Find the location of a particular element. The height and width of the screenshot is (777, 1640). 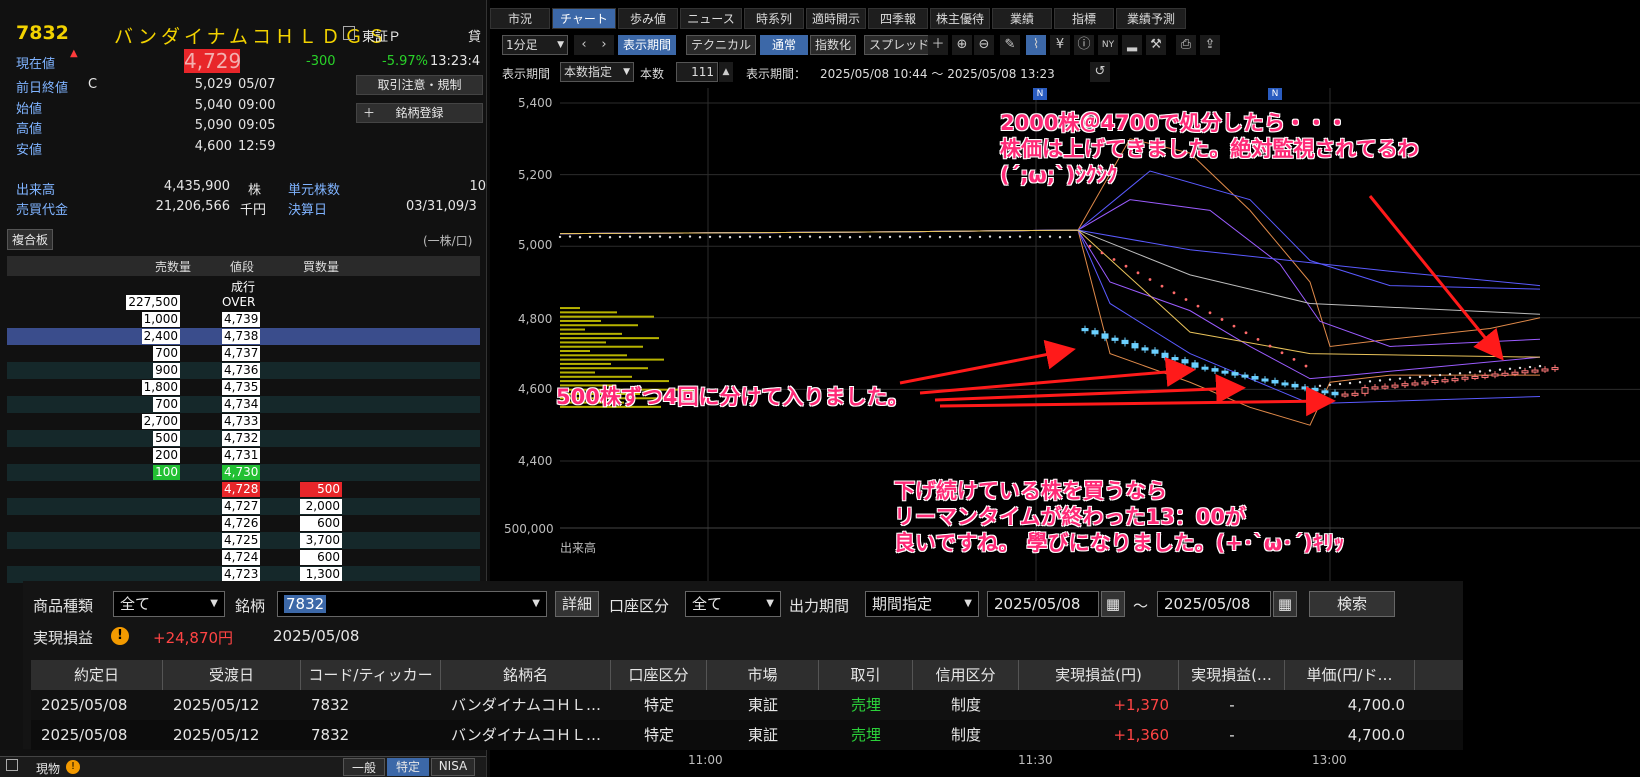

prev-icon: ‹ is located at coordinates (584, 45).